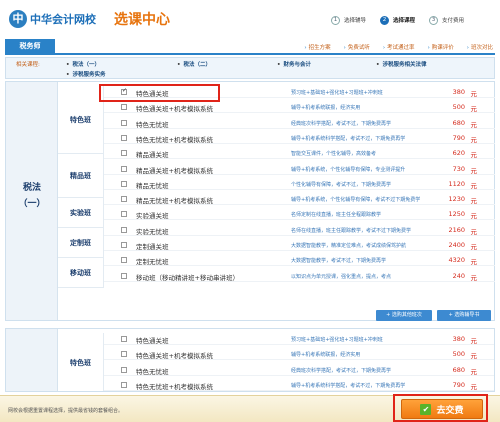  Describe the element at coordinates (341, 184) in the screenshot. I see `course-description: 个性化辅导有保障，考试不过，下期免费再学` at that location.